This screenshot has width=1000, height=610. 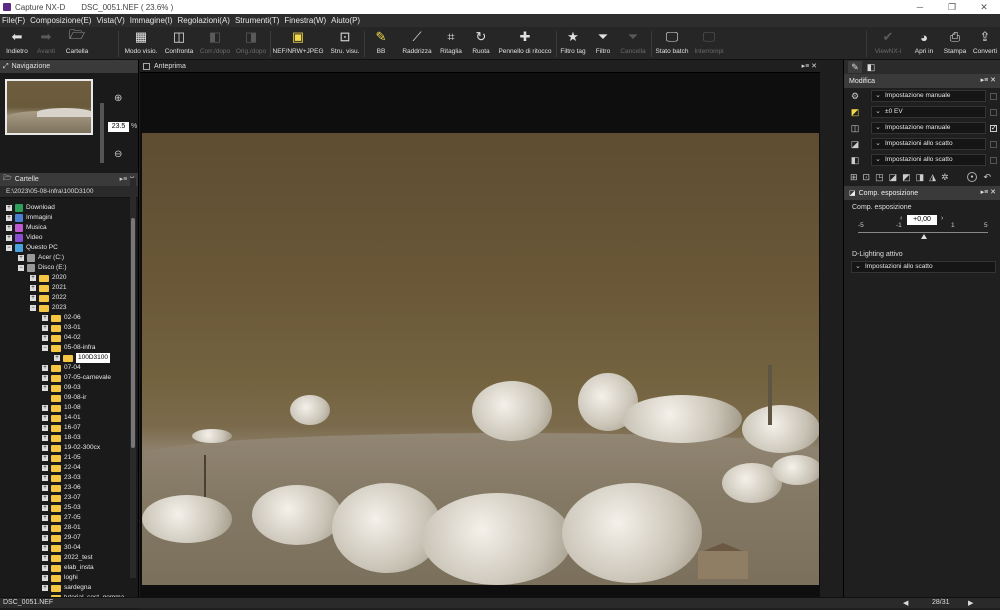 I want to click on modifica-select: ⌄ Impostazioni allo scatto, so click(x=928, y=144).